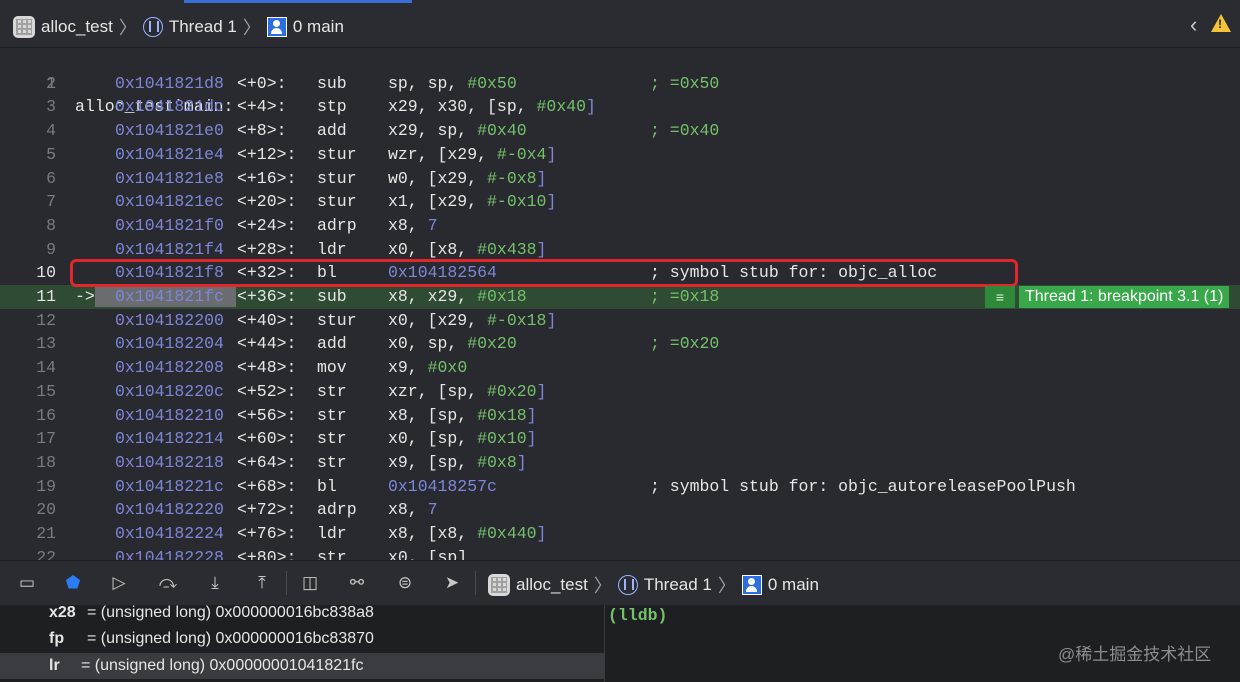 This screenshot has width=1240, height=682. I want to click on asm-line: 9 0x1041821f4 <+28>: ldr x0, [x8, #0x438], so click(620, 250).